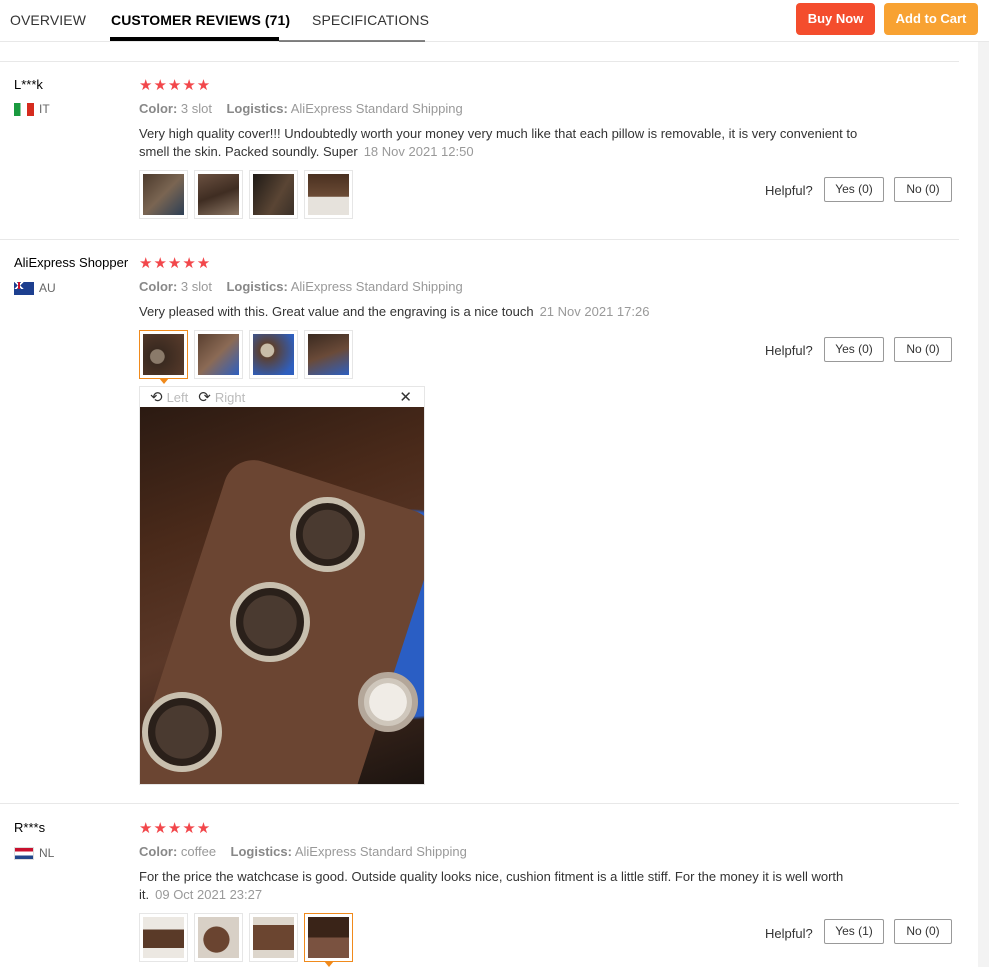 The image size is (989, 967). What do you see at coordinates (178, 397) in the screenshot?
I see `rotate-left-label: Left` at bounding box center [178, 397].